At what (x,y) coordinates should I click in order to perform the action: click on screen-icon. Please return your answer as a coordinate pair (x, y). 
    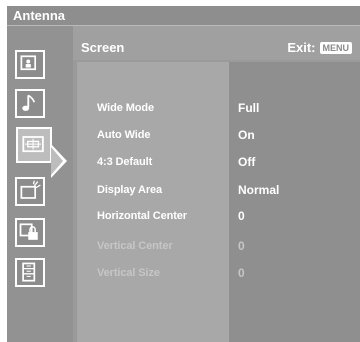
    Looking at the image, I should click on (33, 144).